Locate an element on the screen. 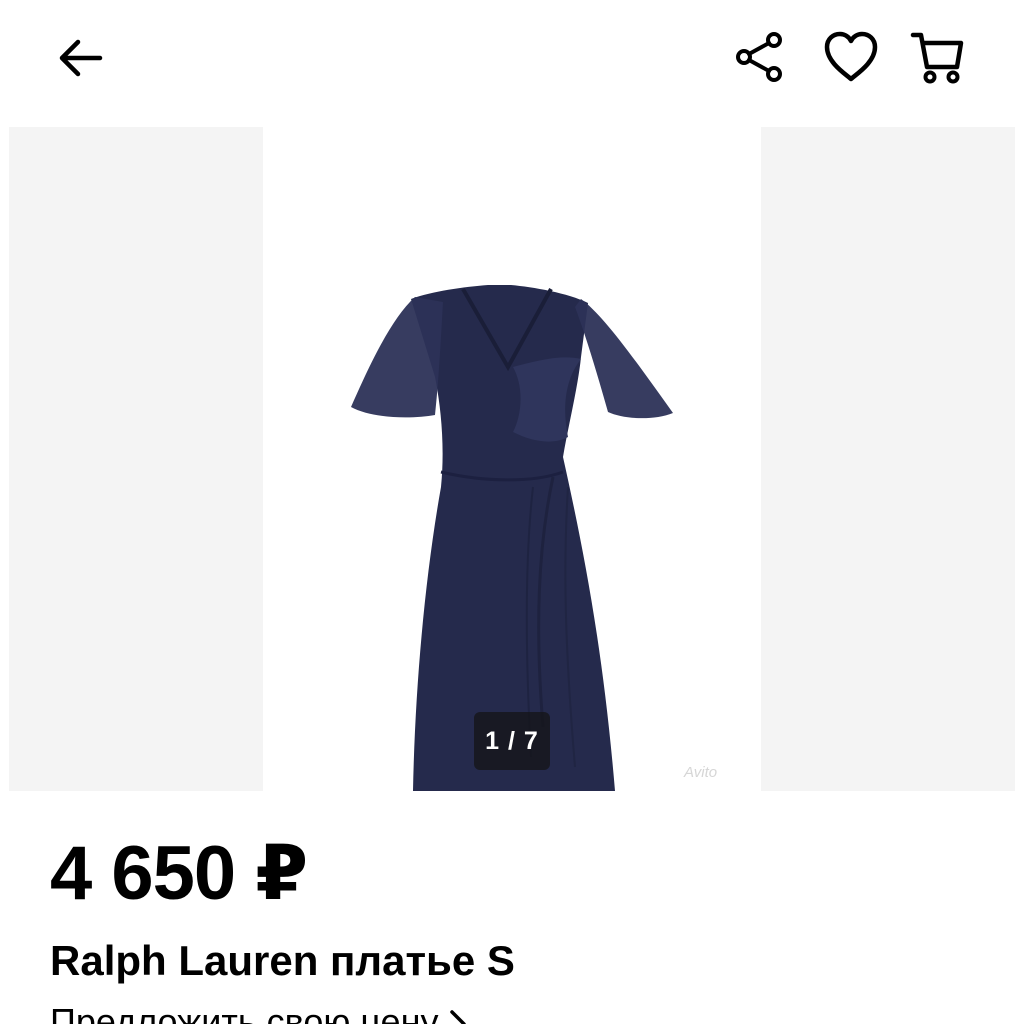 The width and height of the screenshot is (1024, 1024). arrow-left-icon is located at coordinates (81, 58).